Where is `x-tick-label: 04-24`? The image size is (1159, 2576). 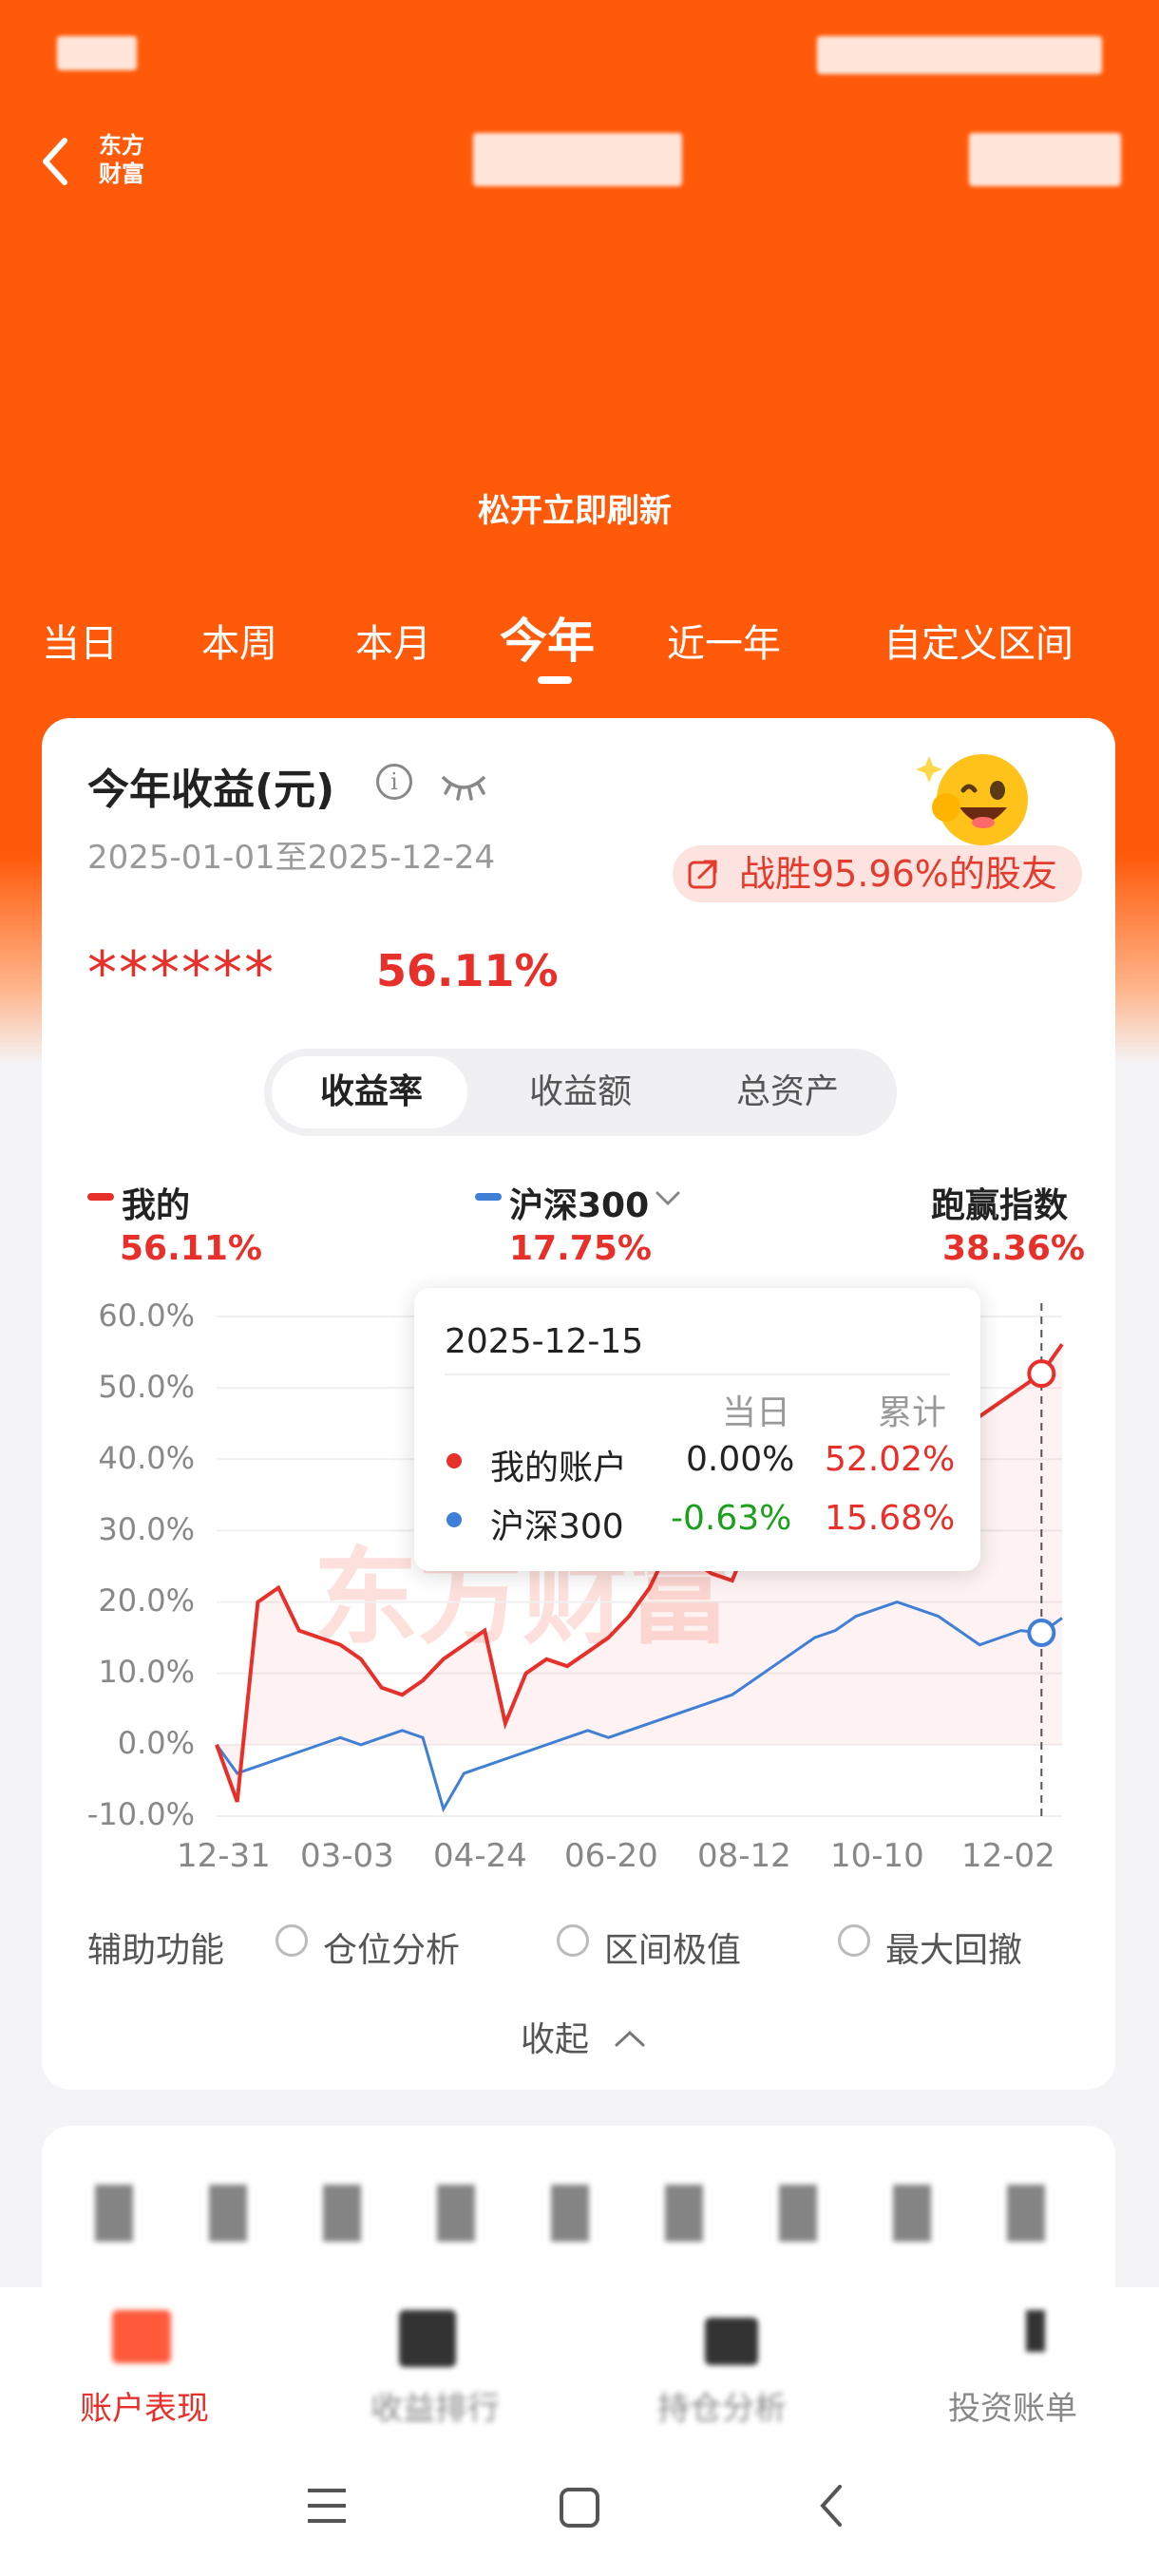
x-tick-label: 04-24 is located at coordinates (480, 1856).